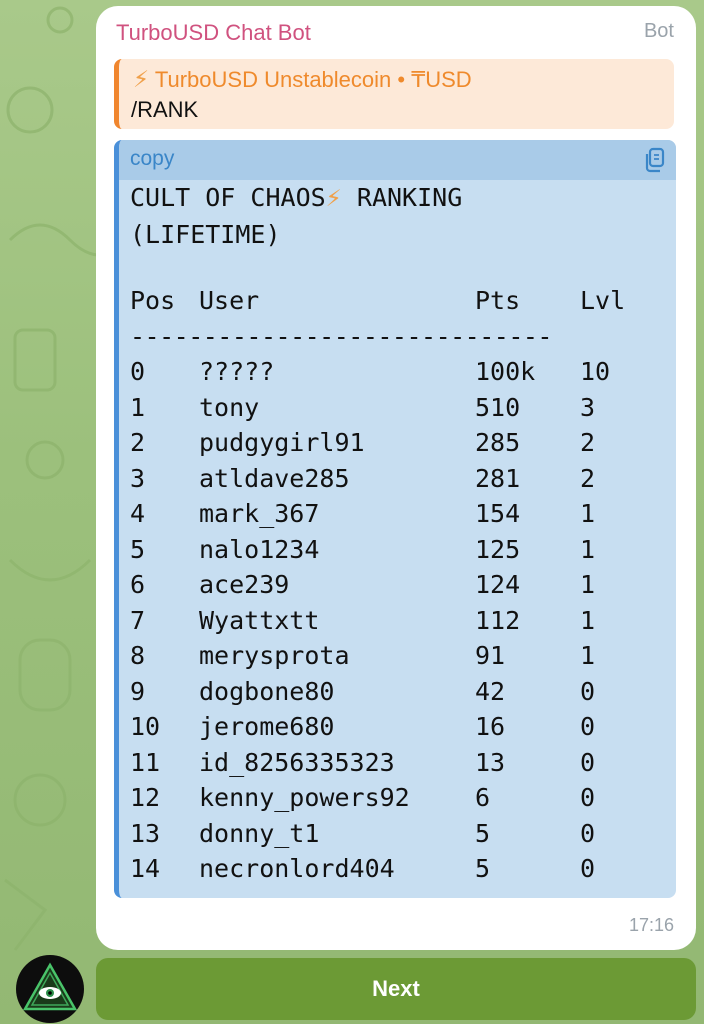 This screenshot has height=1024, width=704. What do you see at coordinates (259, 513) in the screenshot?
I see `username: mark_367` at bounding box center [259, 513].